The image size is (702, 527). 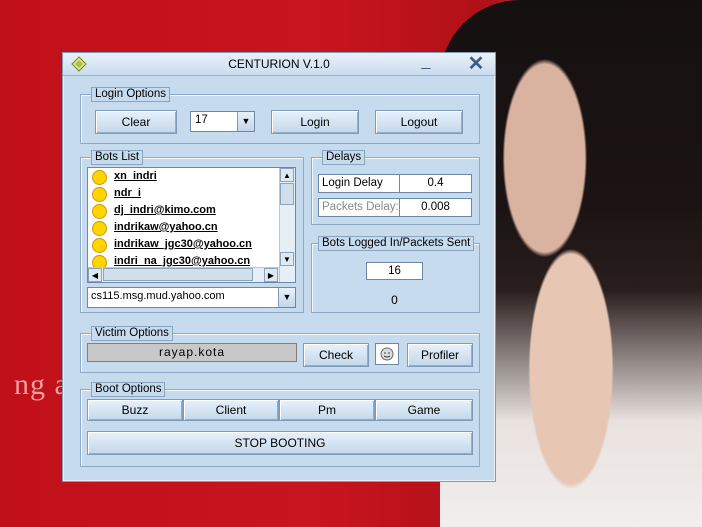 What do you see at coordinates (280, 443) in the screenshot?
I see `stop-booting-button: STOP BOOTING` at bounding box center [280, 443].